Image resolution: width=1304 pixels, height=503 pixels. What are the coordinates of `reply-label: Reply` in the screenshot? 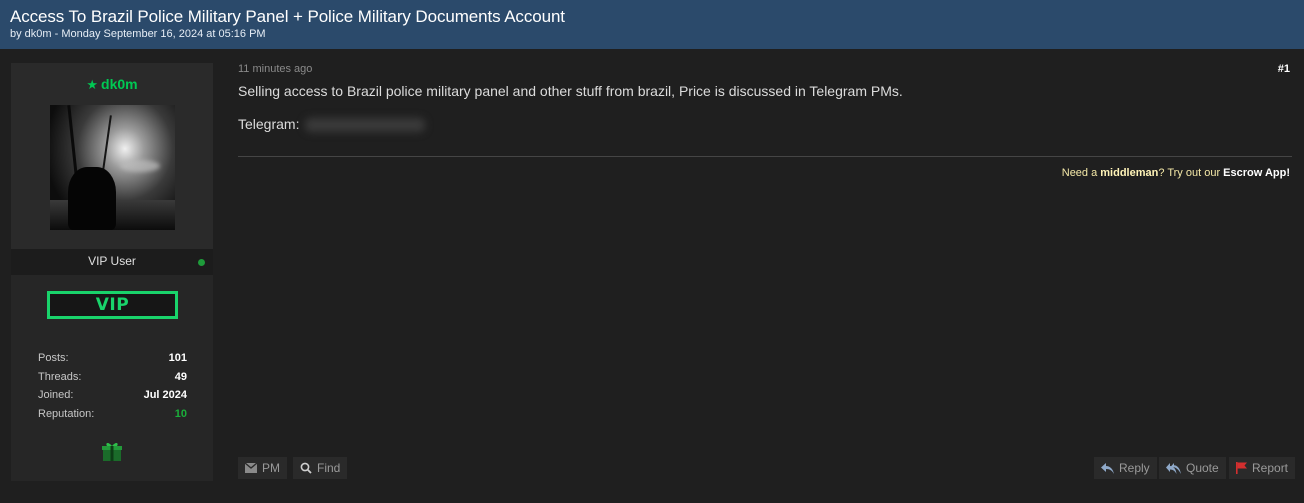 It's located at (1134, 468).